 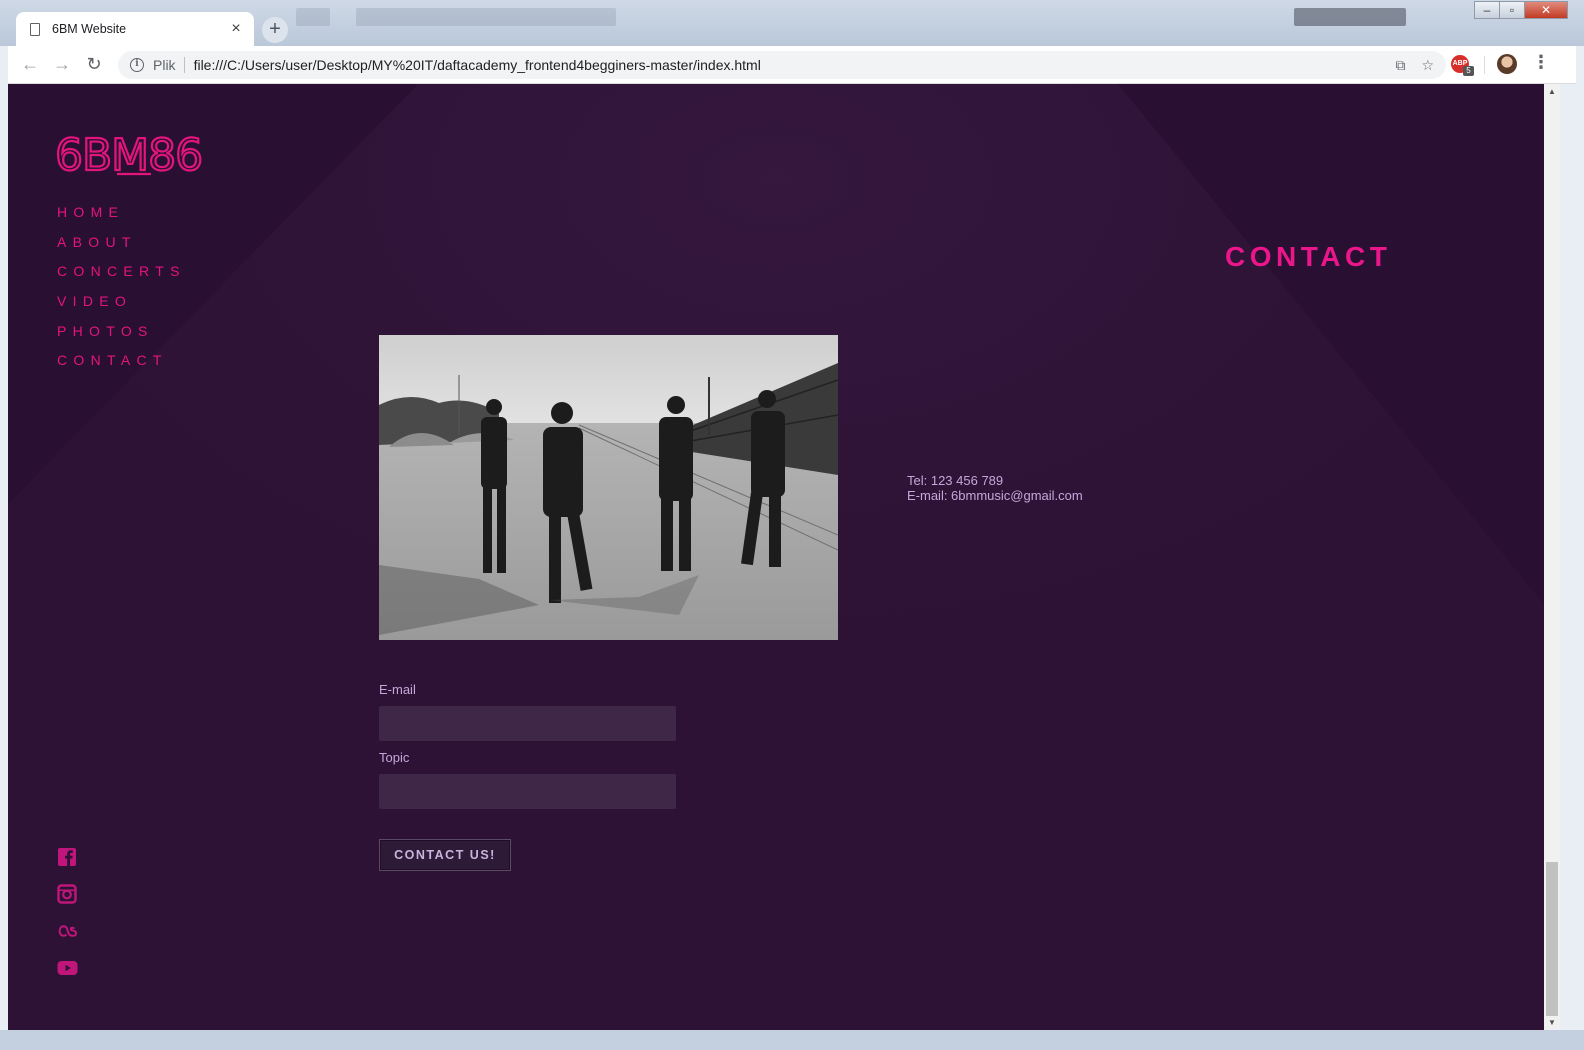 What do you see at coordinates (67, 894) in the screenshot?
I see `instagram-icon` at bounding box center [67, 894].